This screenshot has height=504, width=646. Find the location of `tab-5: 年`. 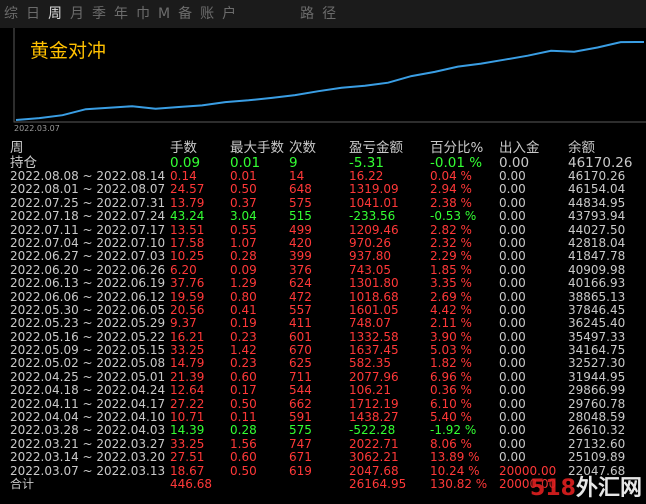

tab-5: 年 is located at coordinates (121, 14).